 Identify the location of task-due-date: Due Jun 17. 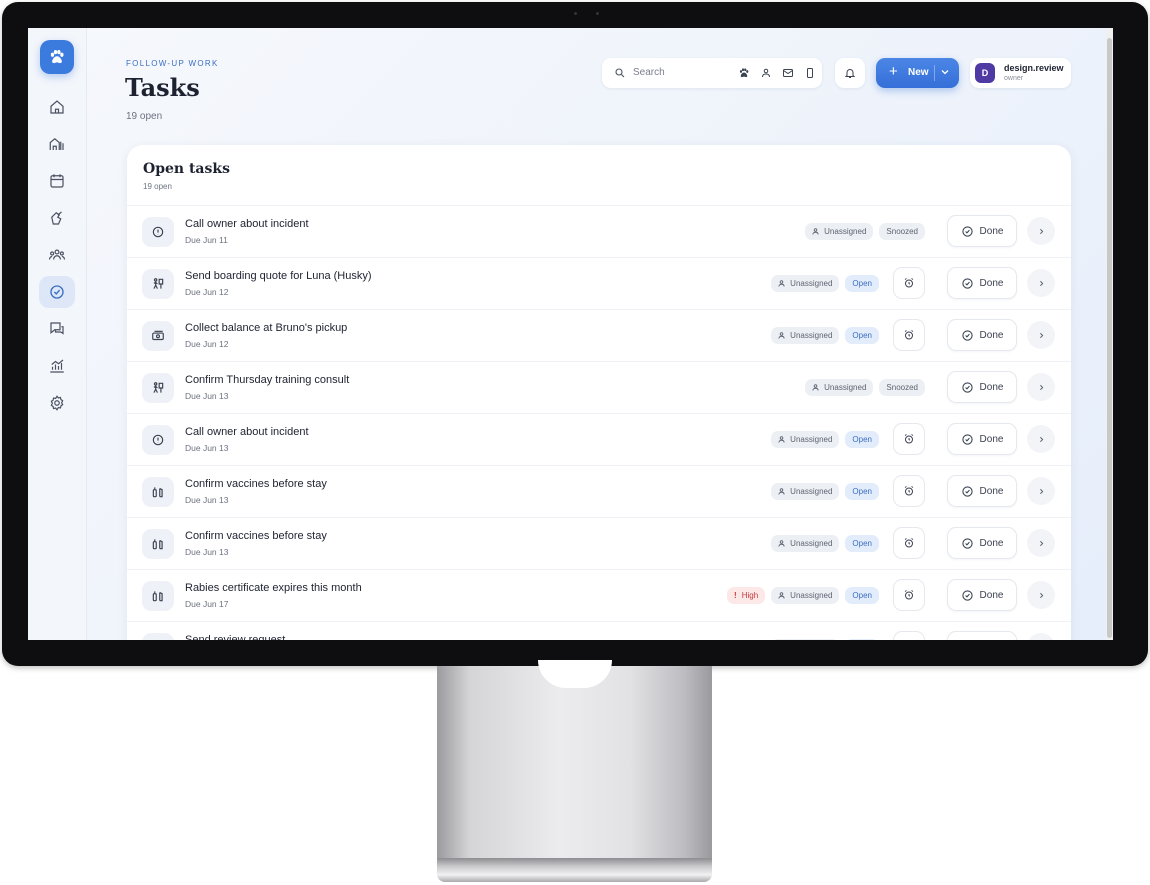
(207, 604).